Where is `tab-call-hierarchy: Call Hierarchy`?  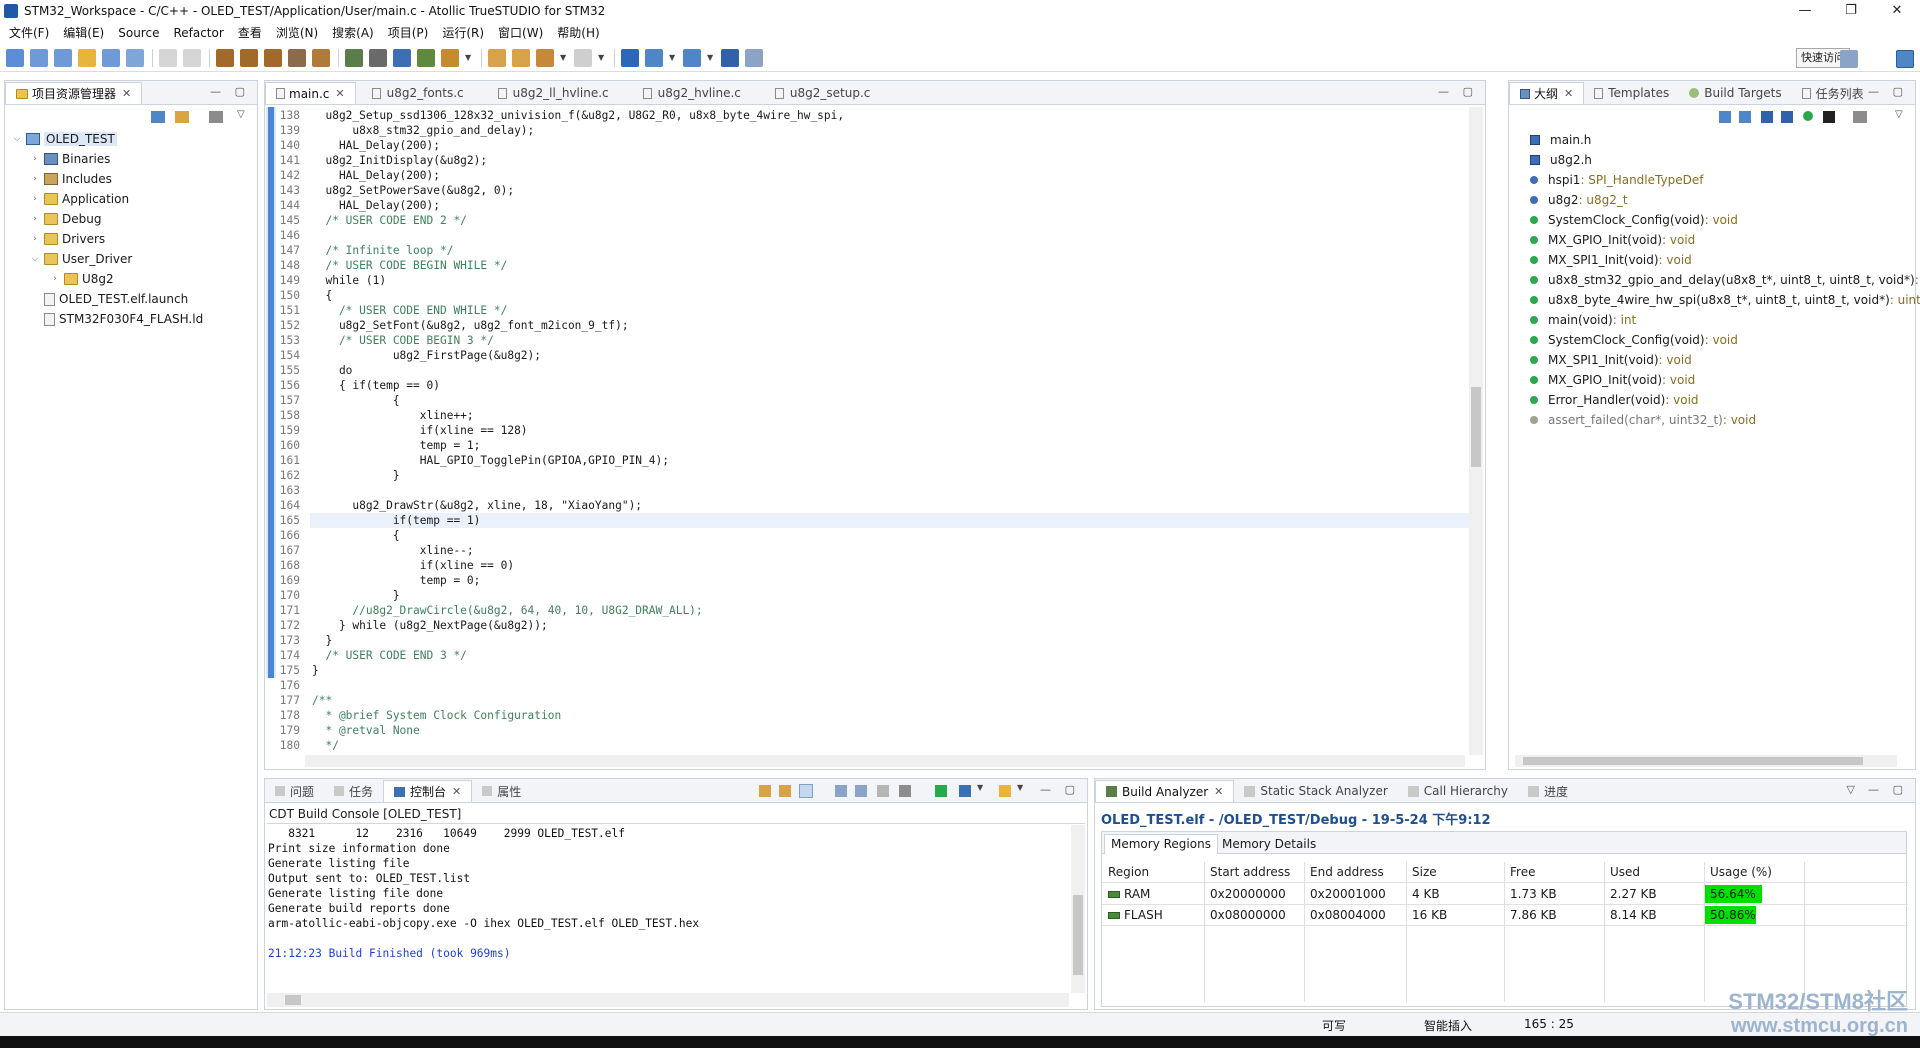 tab-call-hierarchy: Call Hierarchy is located at coordinates (1458, 791).